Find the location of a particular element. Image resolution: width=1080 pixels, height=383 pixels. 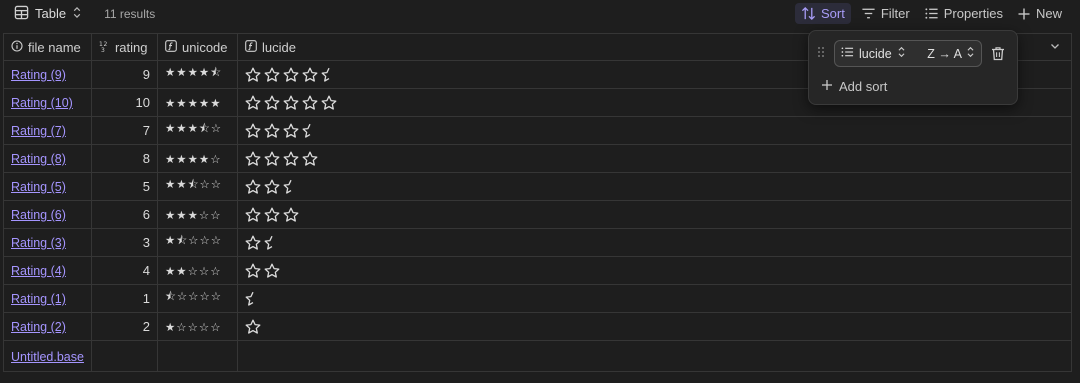

properties-icon is located at coordinates (931, 13).